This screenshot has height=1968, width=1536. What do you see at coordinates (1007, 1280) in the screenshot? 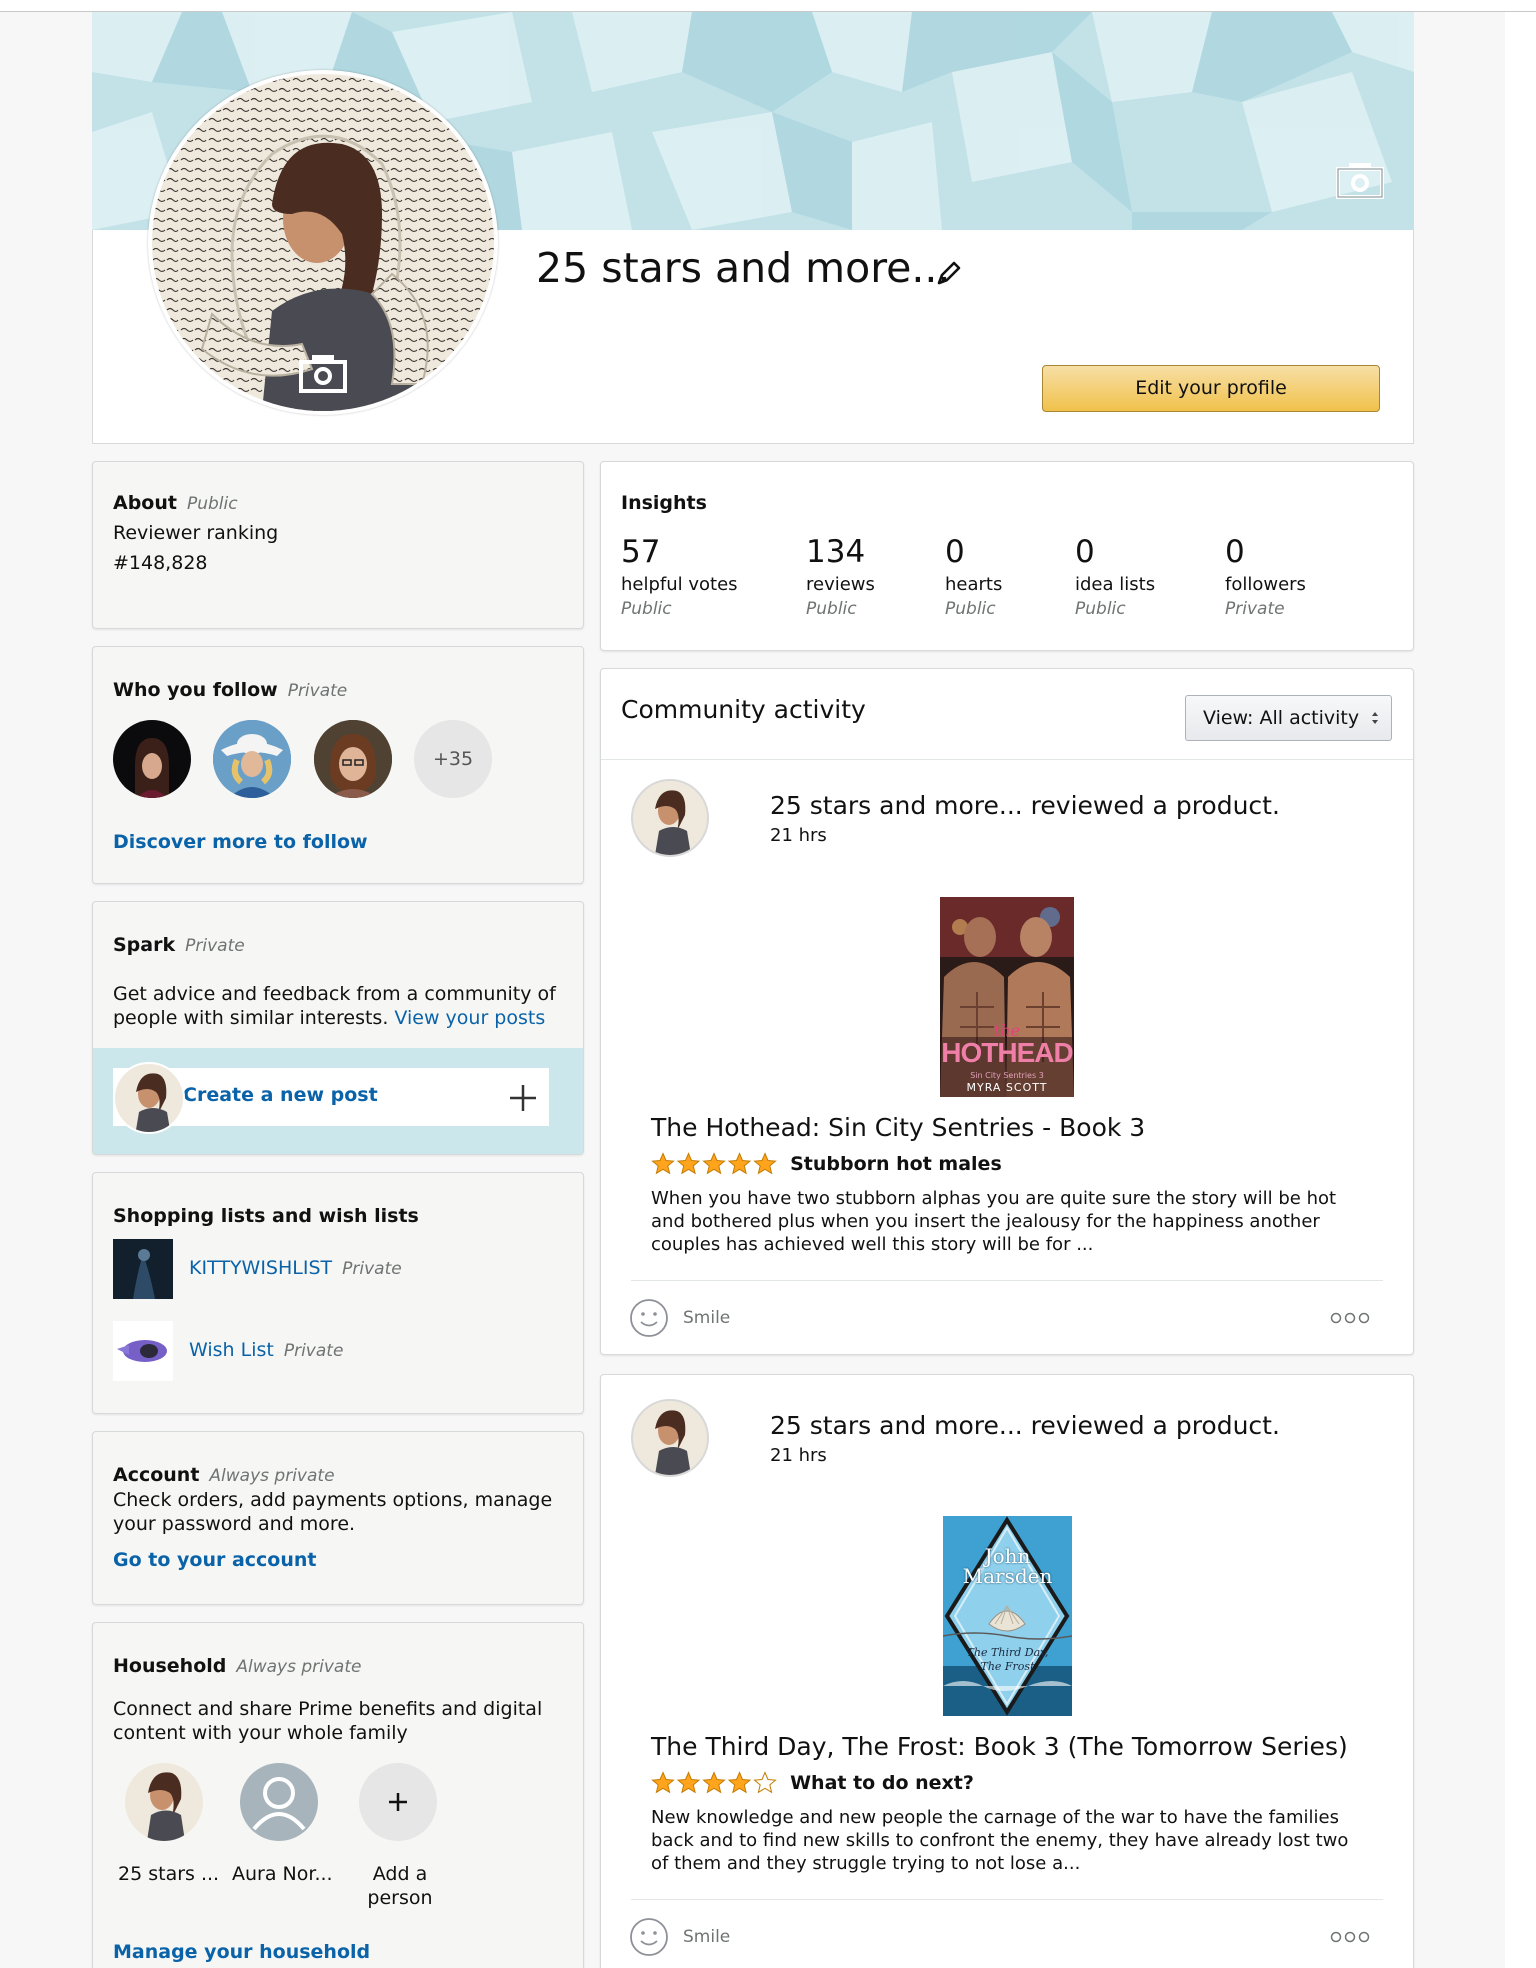
I see `divider` at bounding box center [1007, 1280].